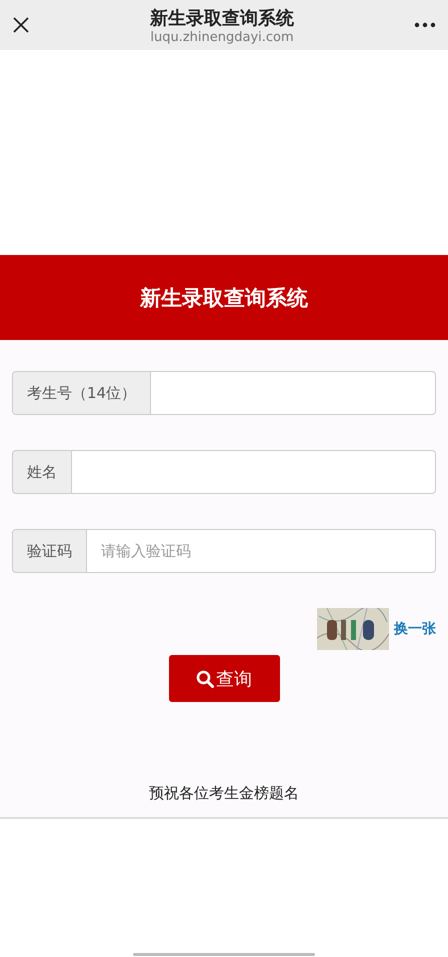 The width and height of the screenshot is (448, 957). What do you see at coordinates (205, 679) in the screenshot?
I see `search-icon` at bounding box center [205, 679].